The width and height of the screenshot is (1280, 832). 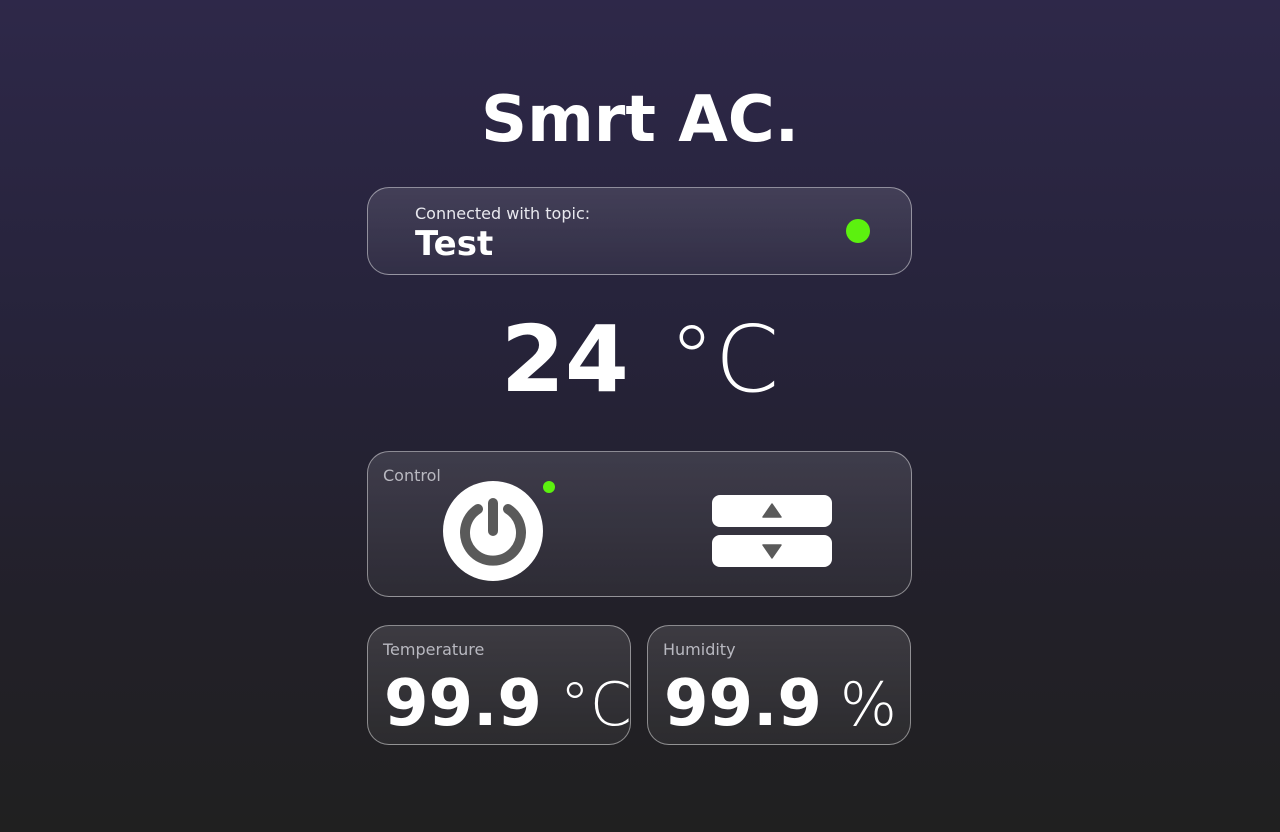 What do you see at coordinates (549, 487) in the screenshot?
I see `power-status-indicator` at bounding box center [549, 487].